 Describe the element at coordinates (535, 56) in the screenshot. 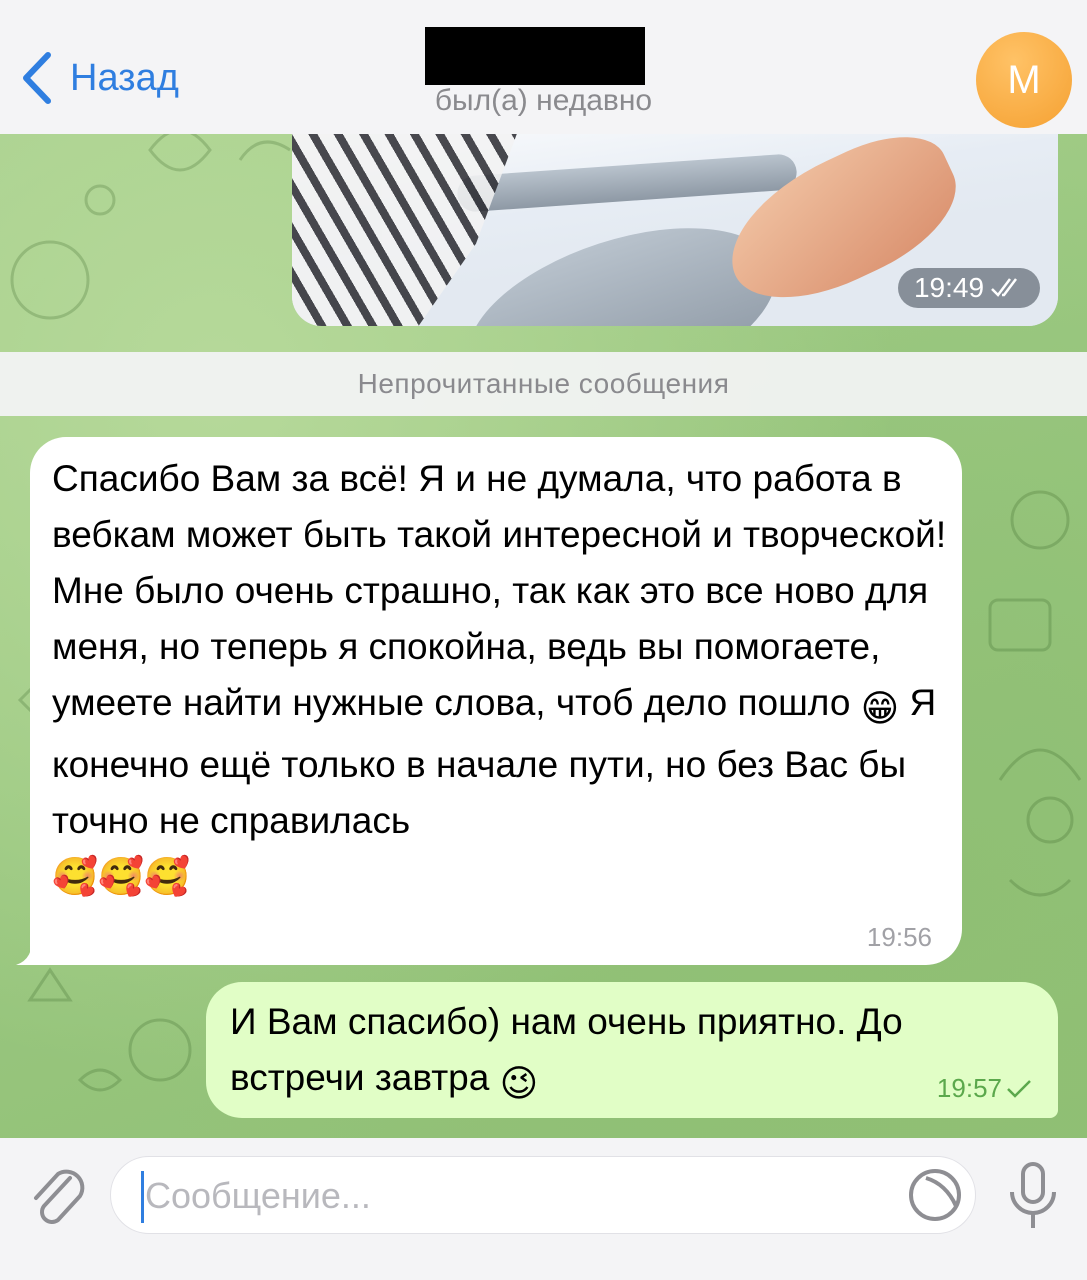

I see `redacted-contact-name` at that location.